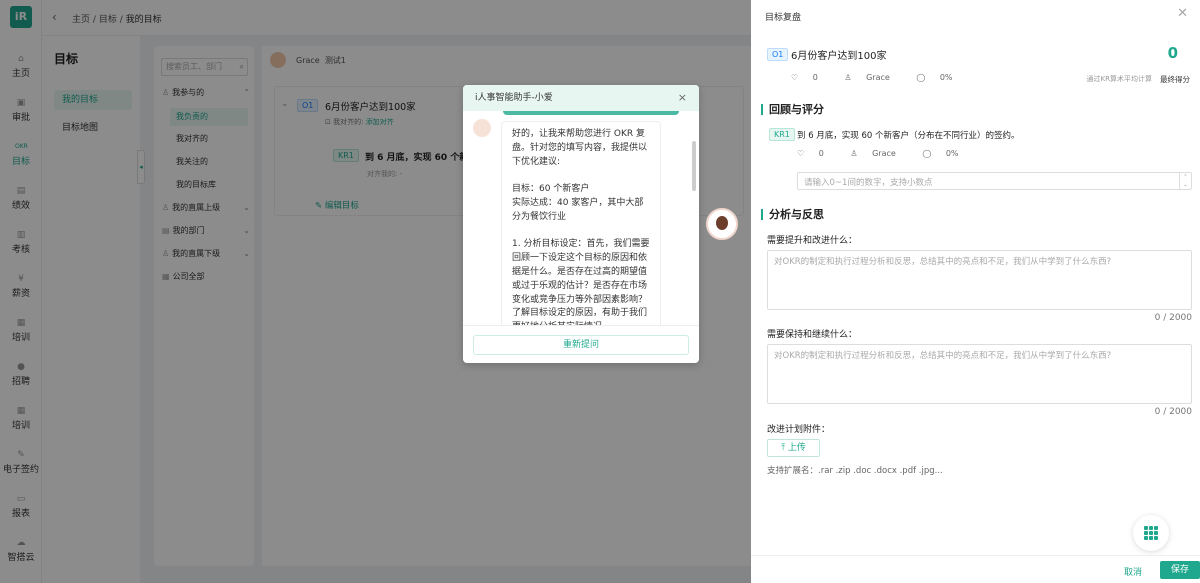 This screenshot has width=1200, height=583. I want to click on message-edge, so click(591, 113).